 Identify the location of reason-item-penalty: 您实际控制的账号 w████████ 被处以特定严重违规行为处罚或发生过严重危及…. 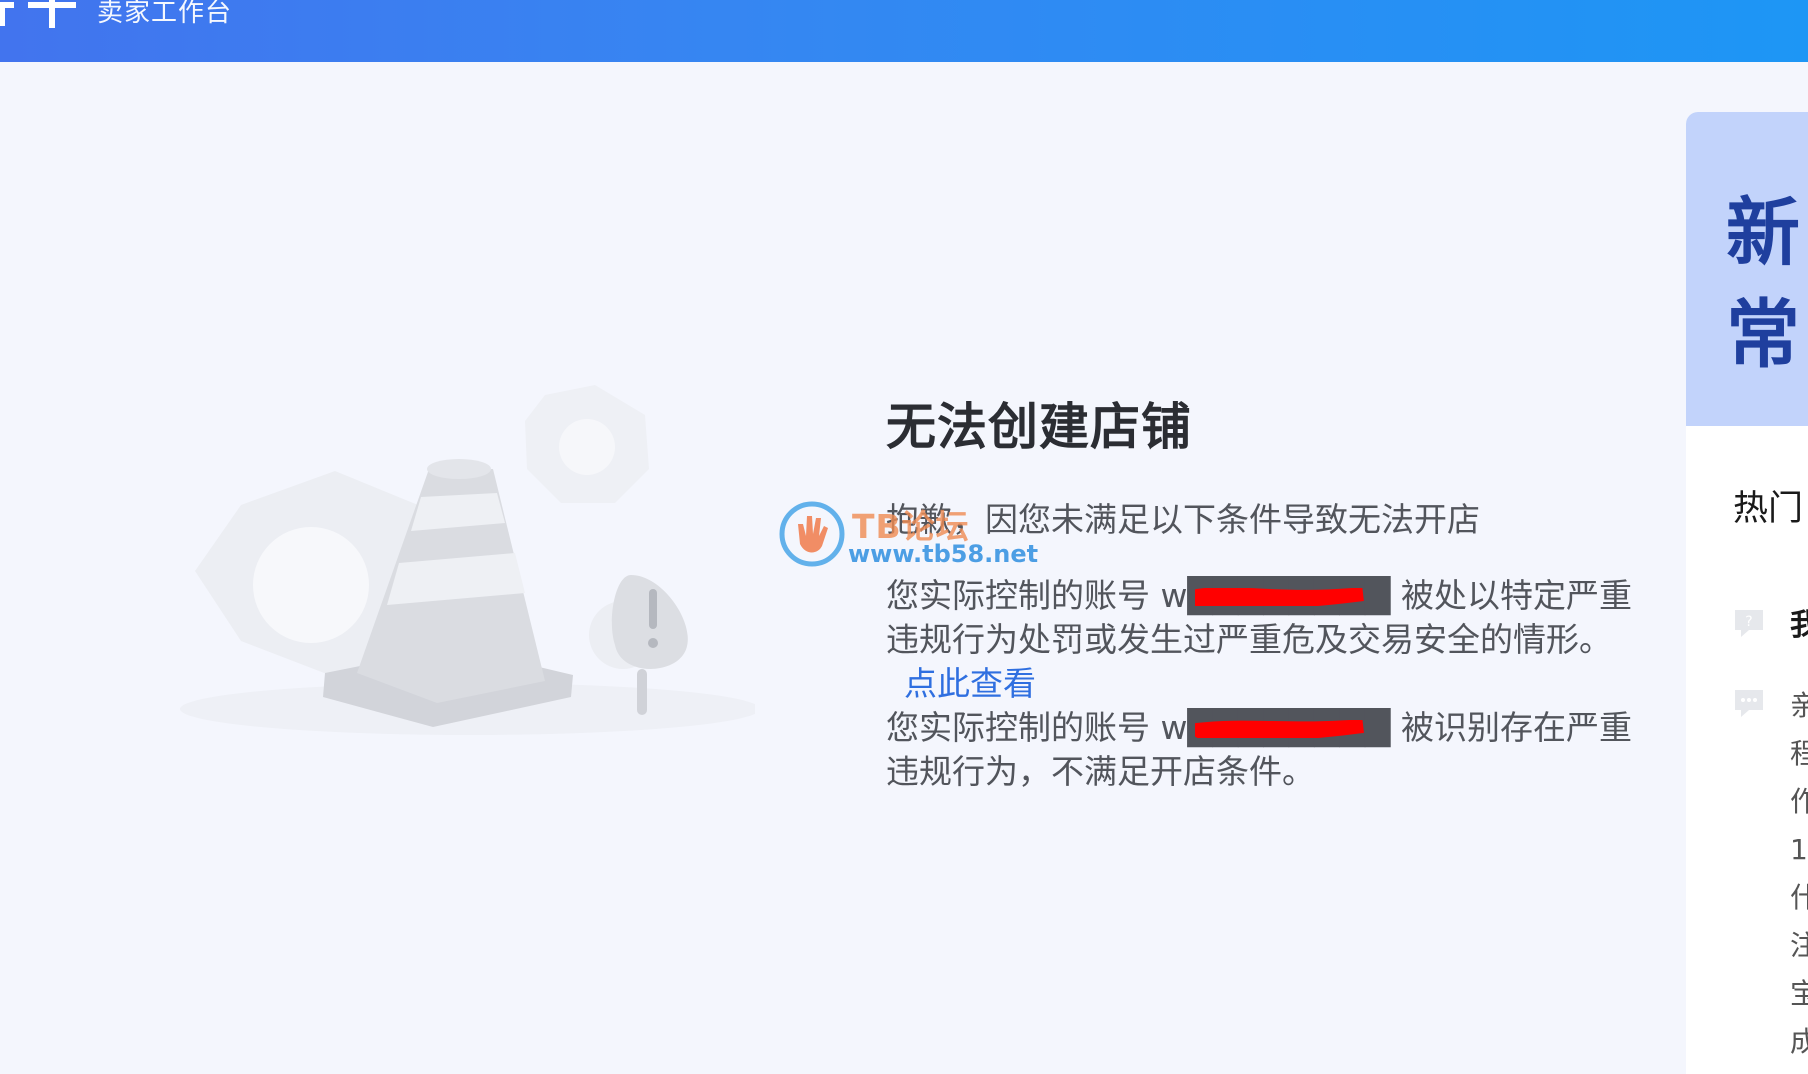
(1266, 640).